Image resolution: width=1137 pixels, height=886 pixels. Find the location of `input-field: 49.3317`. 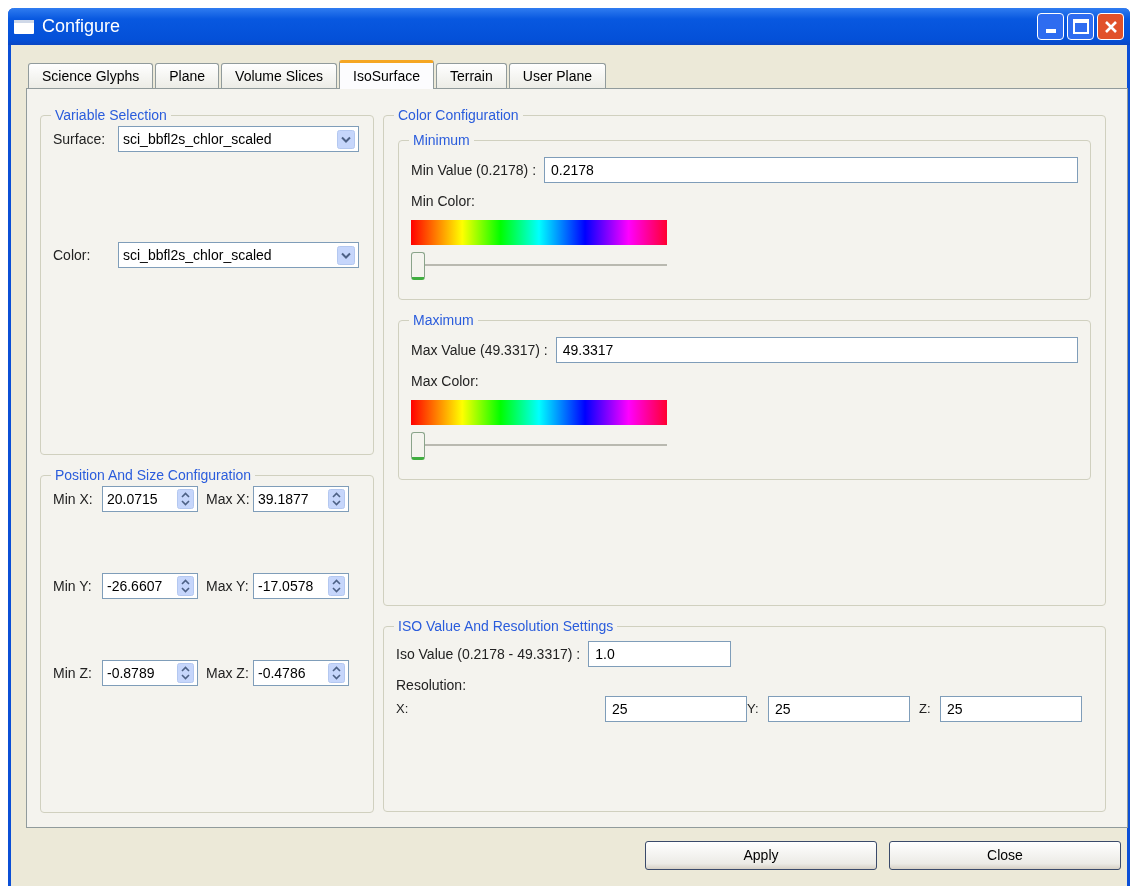

input-field: 49.3317 is located at coordinates (816, 350).